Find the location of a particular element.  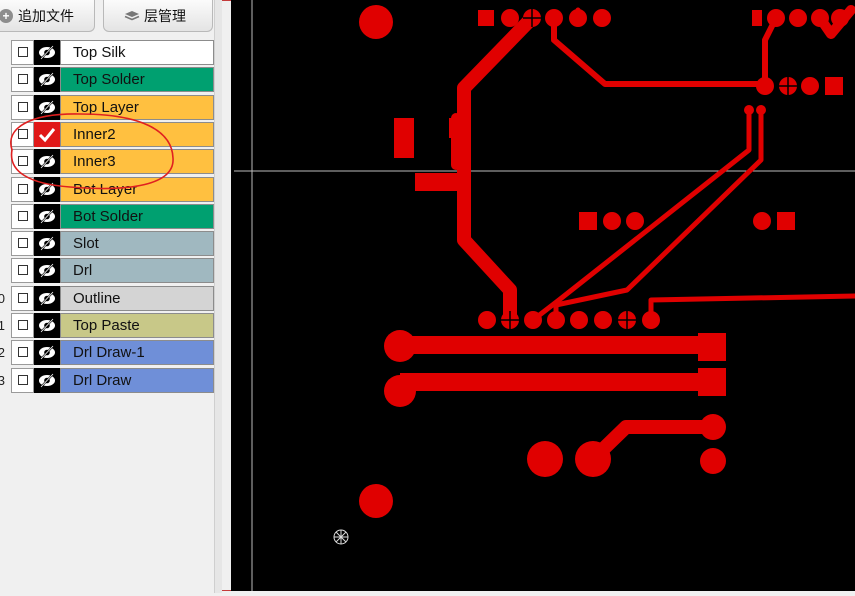

layer-name: Drl Draw is located at coordinates (137, 380).